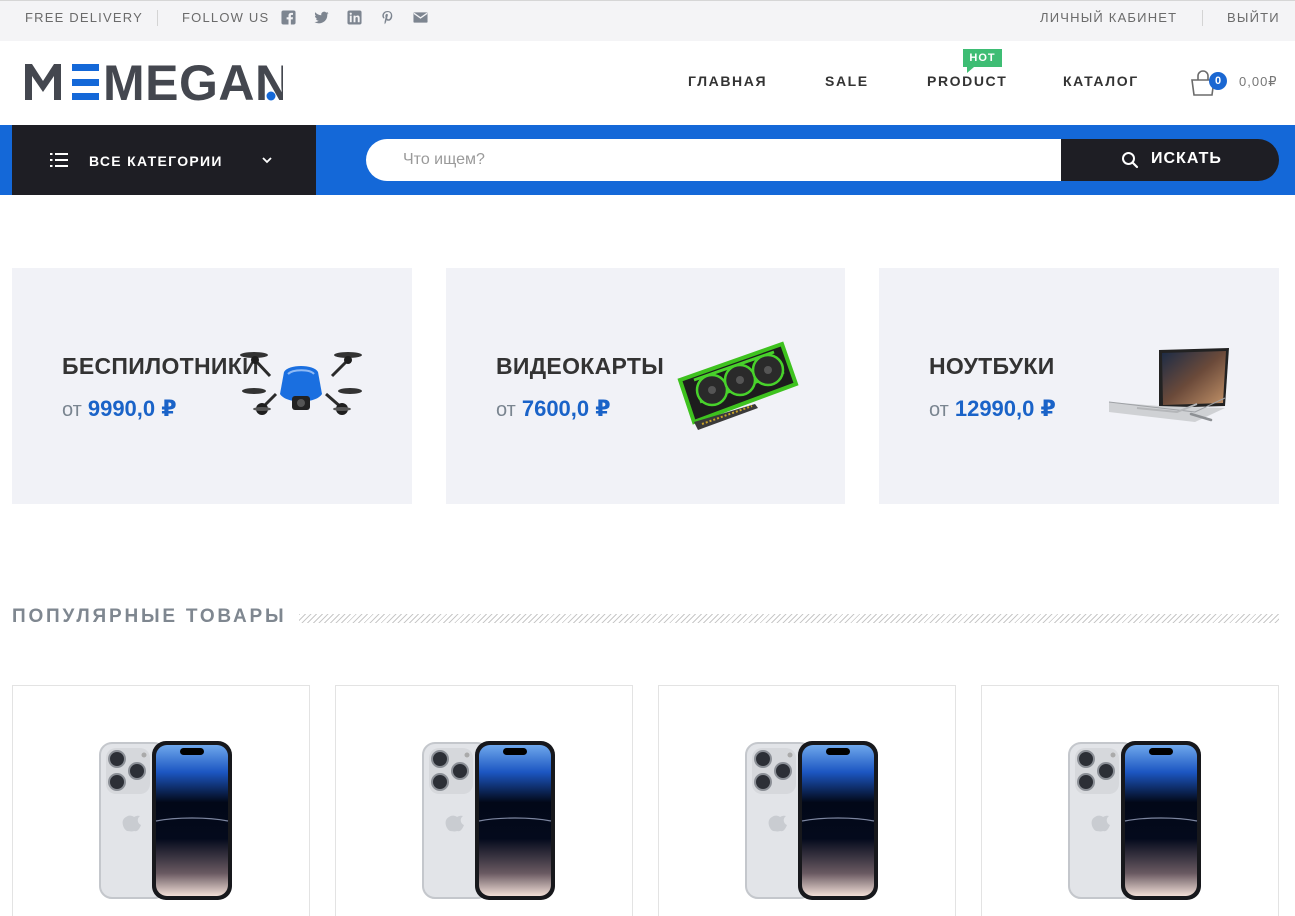 The image size is (1295, 916). What do you see at coordinates (1108, 17) in the screenshot?
I see `account-link: ЛИЧНЫЙ КАБИНЕТ` at bounding box center [1108, 17].